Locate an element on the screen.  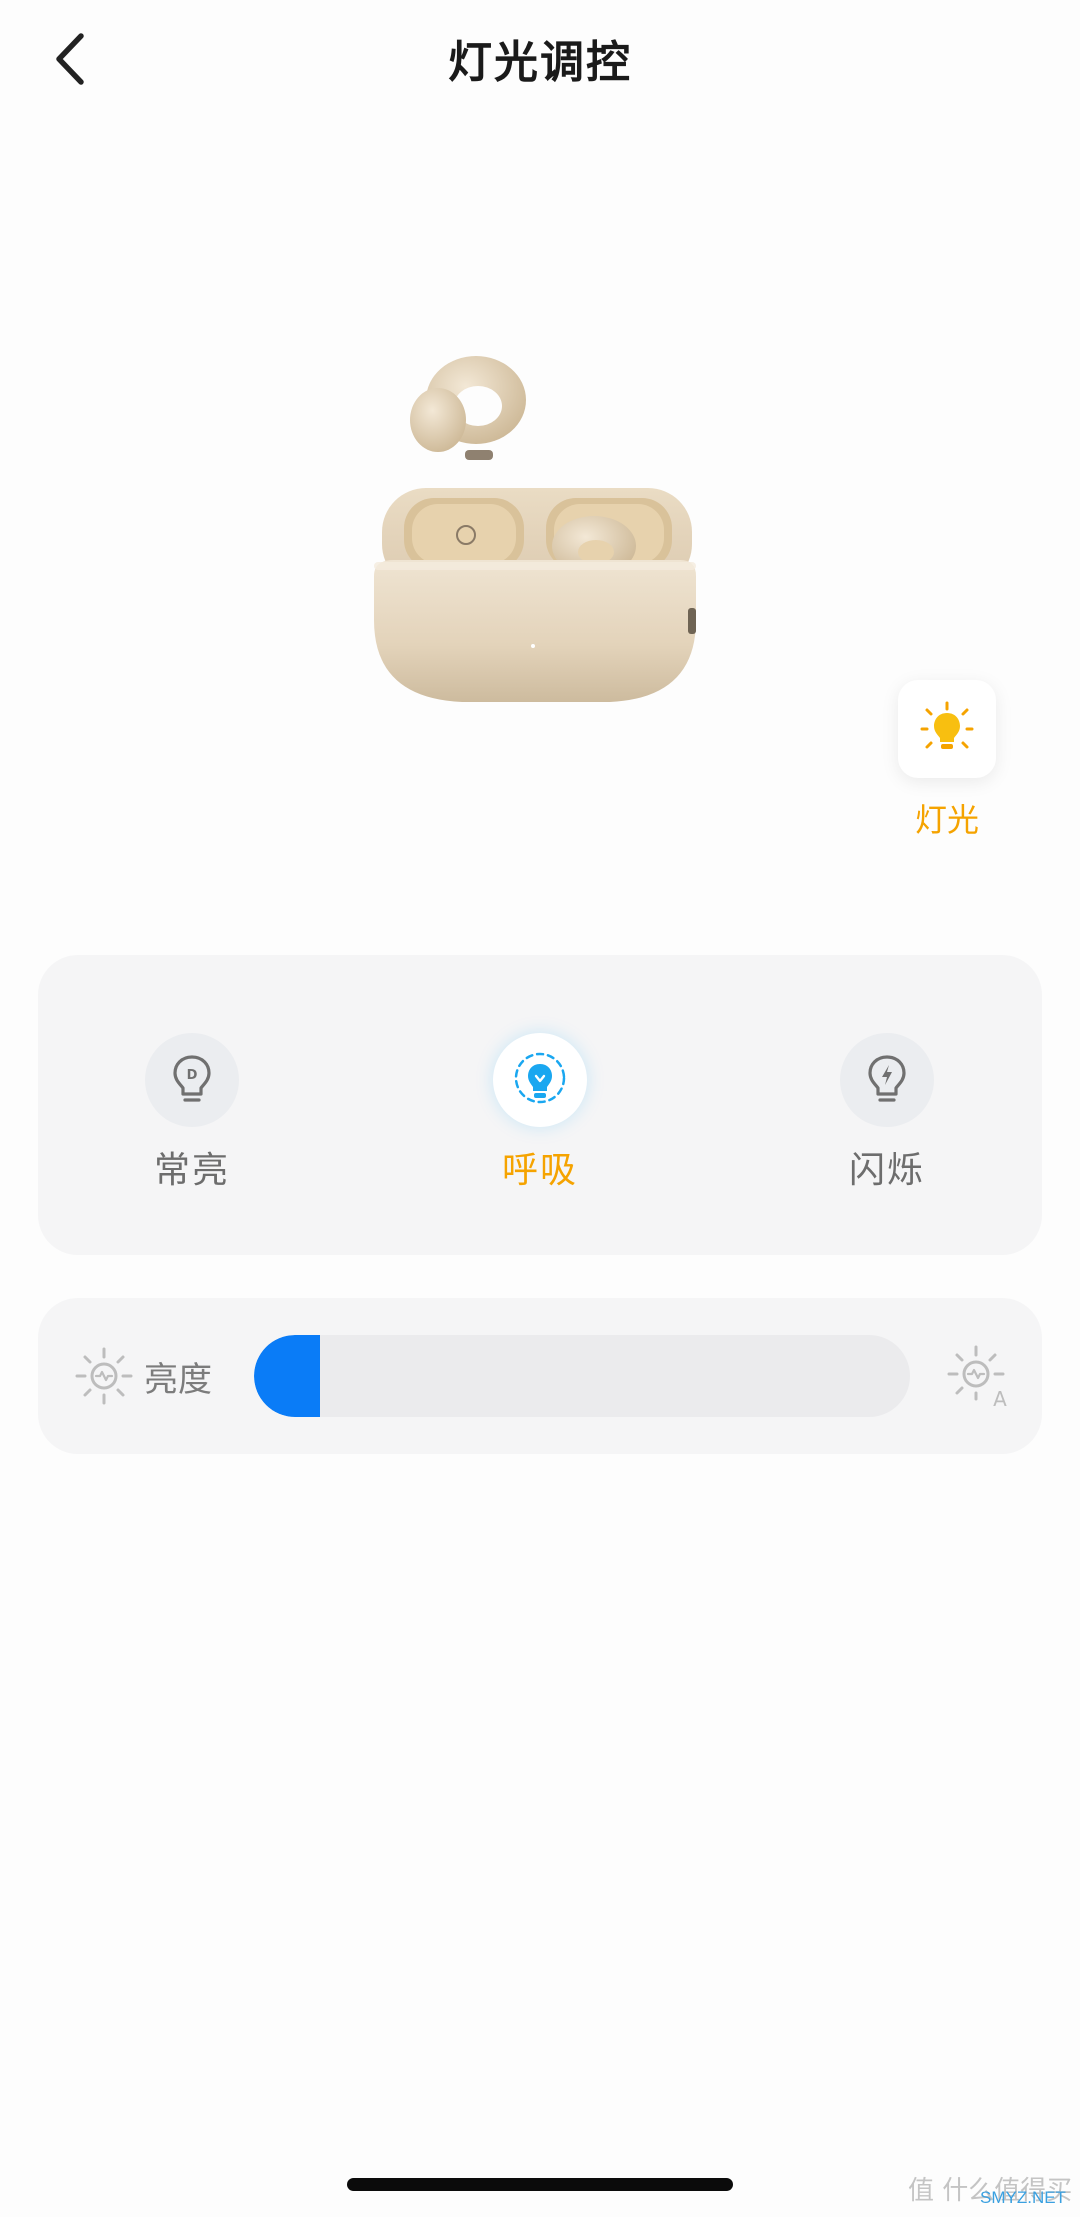
light-toggle-label: 灯光 is located at coordinates (946, 820).